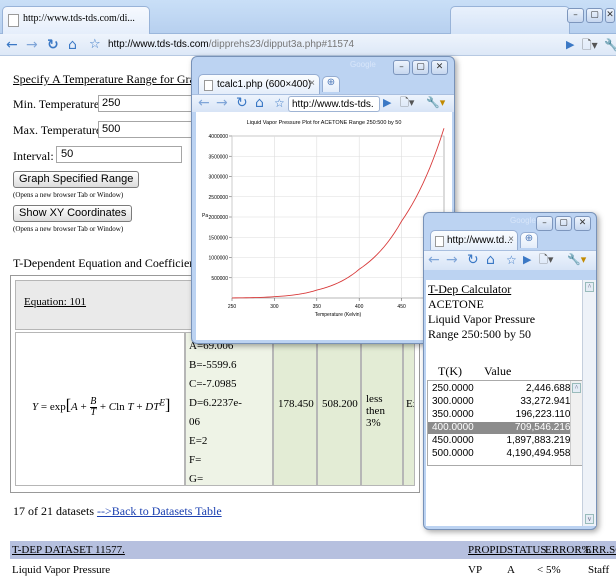  Describe the element at coordinates (407, 103) in the screenshot. I see `chart-page-menu-icon: 🗋▾` at that location.